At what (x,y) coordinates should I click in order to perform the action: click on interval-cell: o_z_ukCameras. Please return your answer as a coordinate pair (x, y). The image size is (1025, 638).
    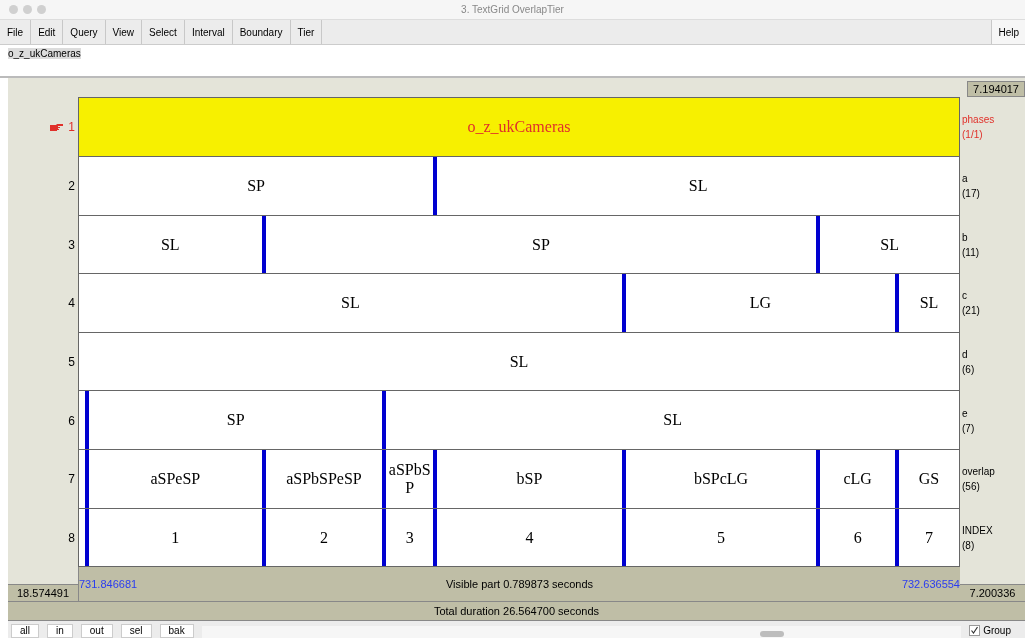
    Looking at the image, I should click on (519, 127).